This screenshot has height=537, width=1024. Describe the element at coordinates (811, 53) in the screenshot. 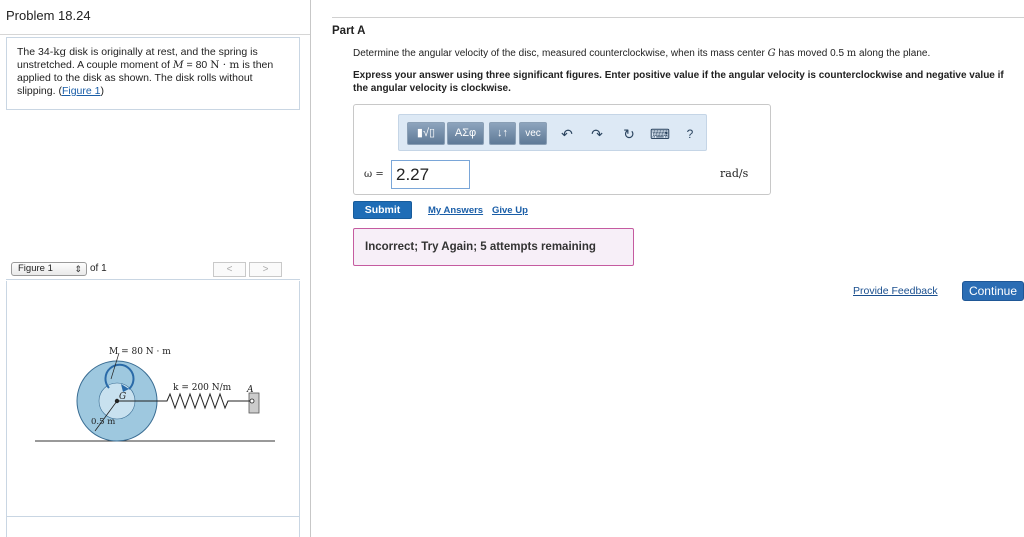

I see `question-part: has moved 0.5` at that location.